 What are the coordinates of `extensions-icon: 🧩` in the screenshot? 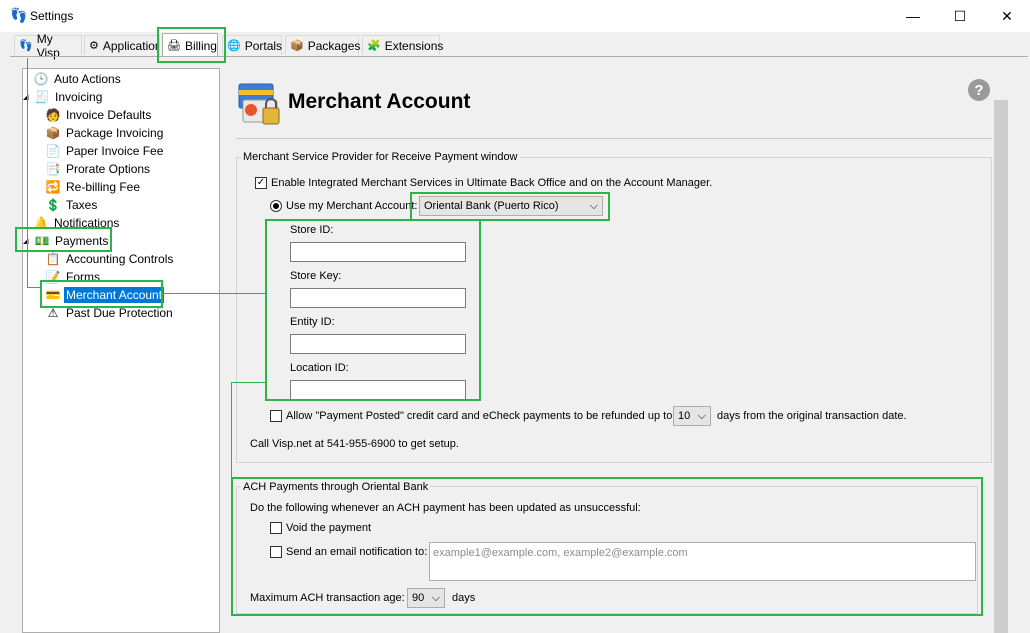 It's located at (374, 46).